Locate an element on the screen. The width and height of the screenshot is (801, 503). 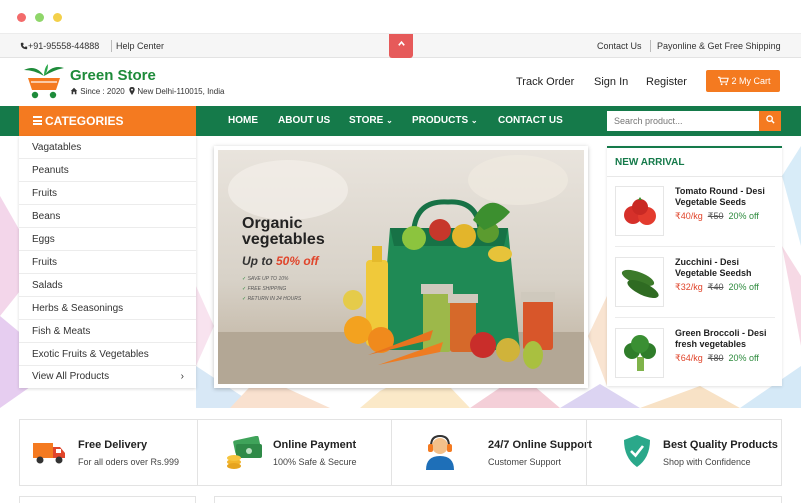
banner-feature: ✓ FREE SHIPPING is located at coordinates (264, 289).